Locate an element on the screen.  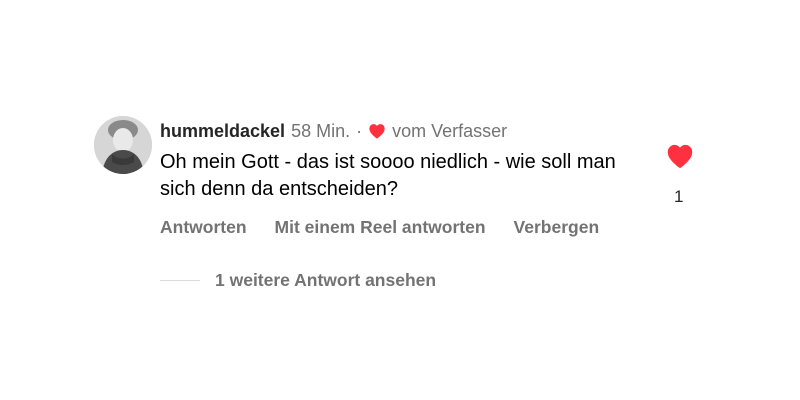
heart-icon is located at coordinates (377, 131).